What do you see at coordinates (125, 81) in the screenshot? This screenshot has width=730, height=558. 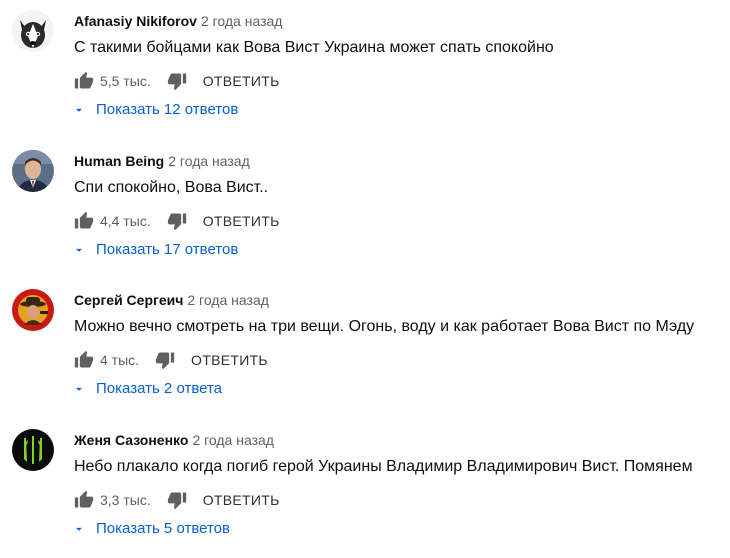 I see `like-count: 5,5 тыс.` at bounding box center [125, 81].